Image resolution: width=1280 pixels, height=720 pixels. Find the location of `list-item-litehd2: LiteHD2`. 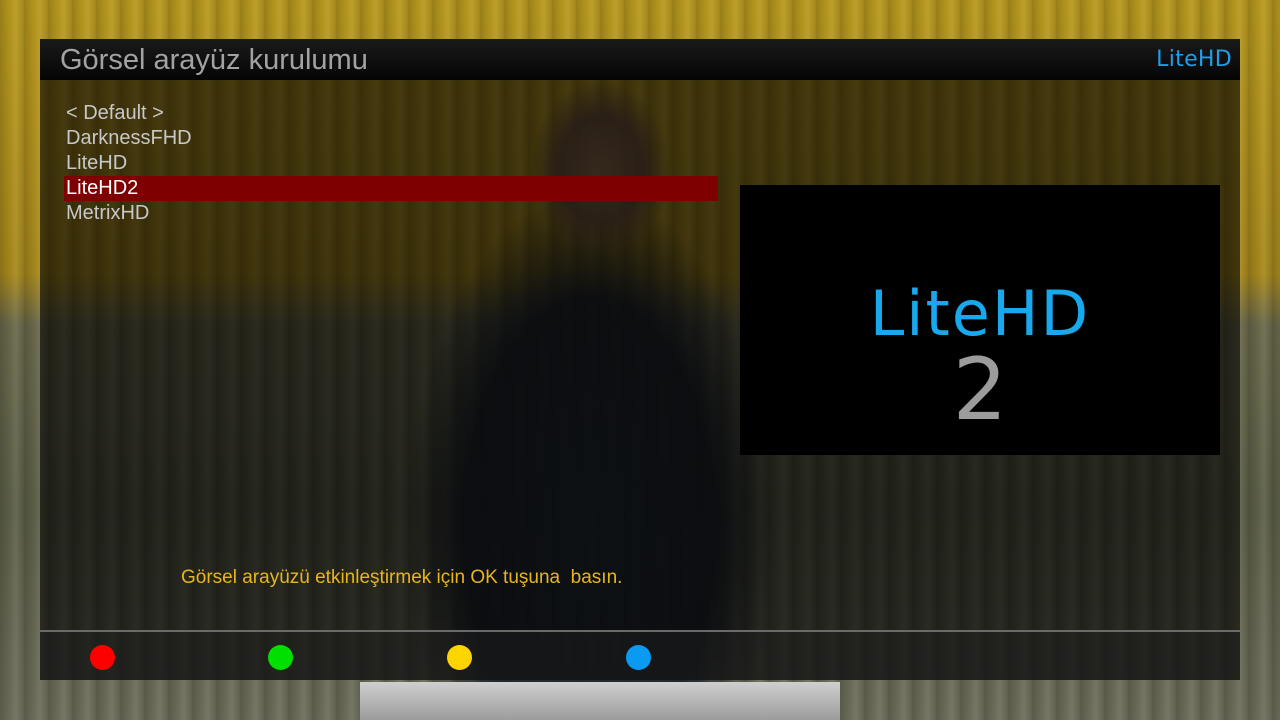

list-item-litehd2: LiteHD2 is located at coordinates (391, 188).